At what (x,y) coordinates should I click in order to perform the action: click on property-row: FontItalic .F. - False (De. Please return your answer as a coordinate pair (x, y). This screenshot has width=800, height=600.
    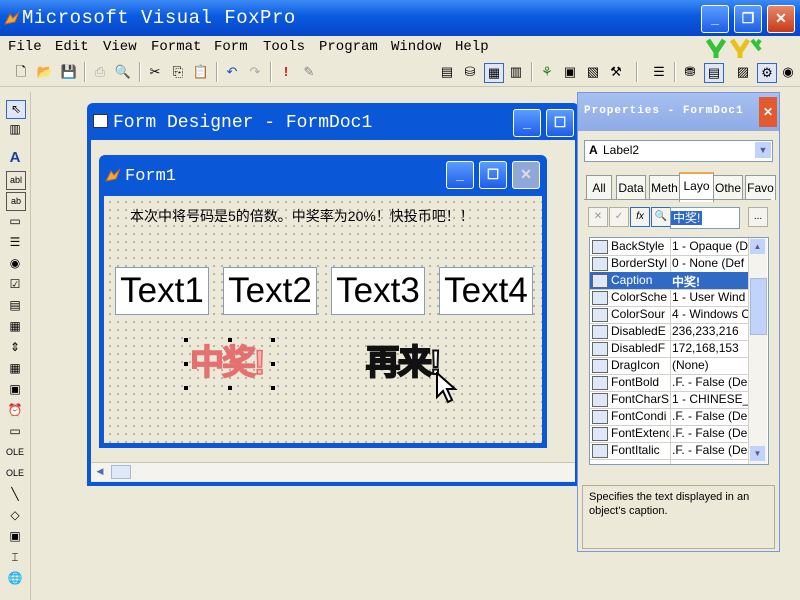
    Looking at the image, I should click on (669, 451).